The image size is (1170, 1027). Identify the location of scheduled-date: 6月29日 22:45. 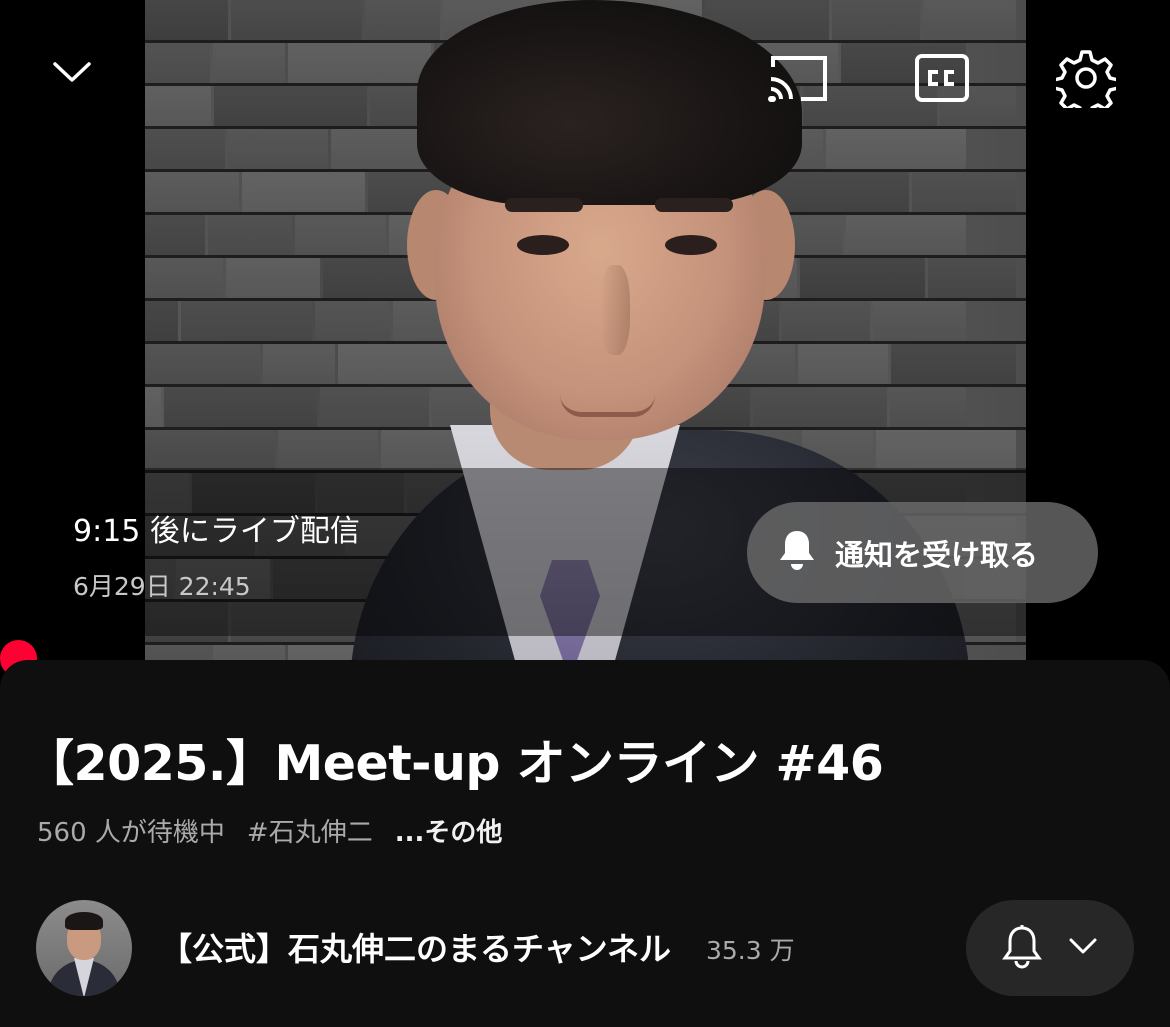
(162, 586).